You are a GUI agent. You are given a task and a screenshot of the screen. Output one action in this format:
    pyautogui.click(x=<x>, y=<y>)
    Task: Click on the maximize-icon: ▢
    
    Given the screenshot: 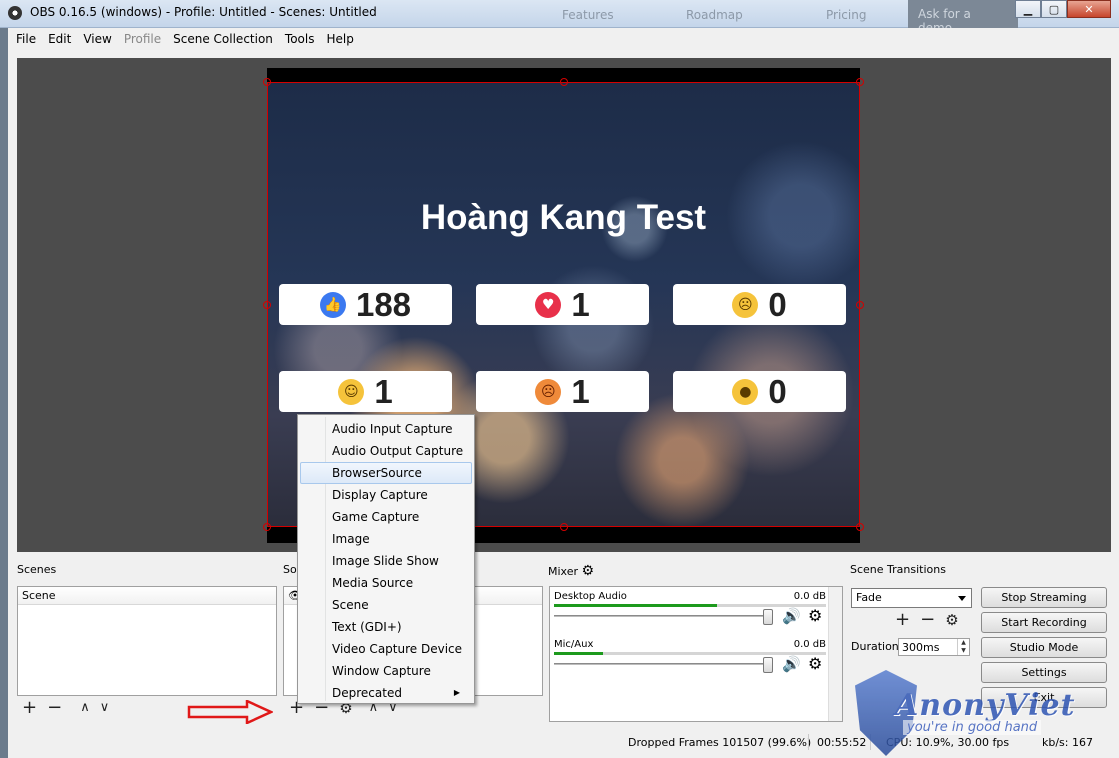 What is the action you would take?
    pyautogui.click(x=1054, y=9)
    